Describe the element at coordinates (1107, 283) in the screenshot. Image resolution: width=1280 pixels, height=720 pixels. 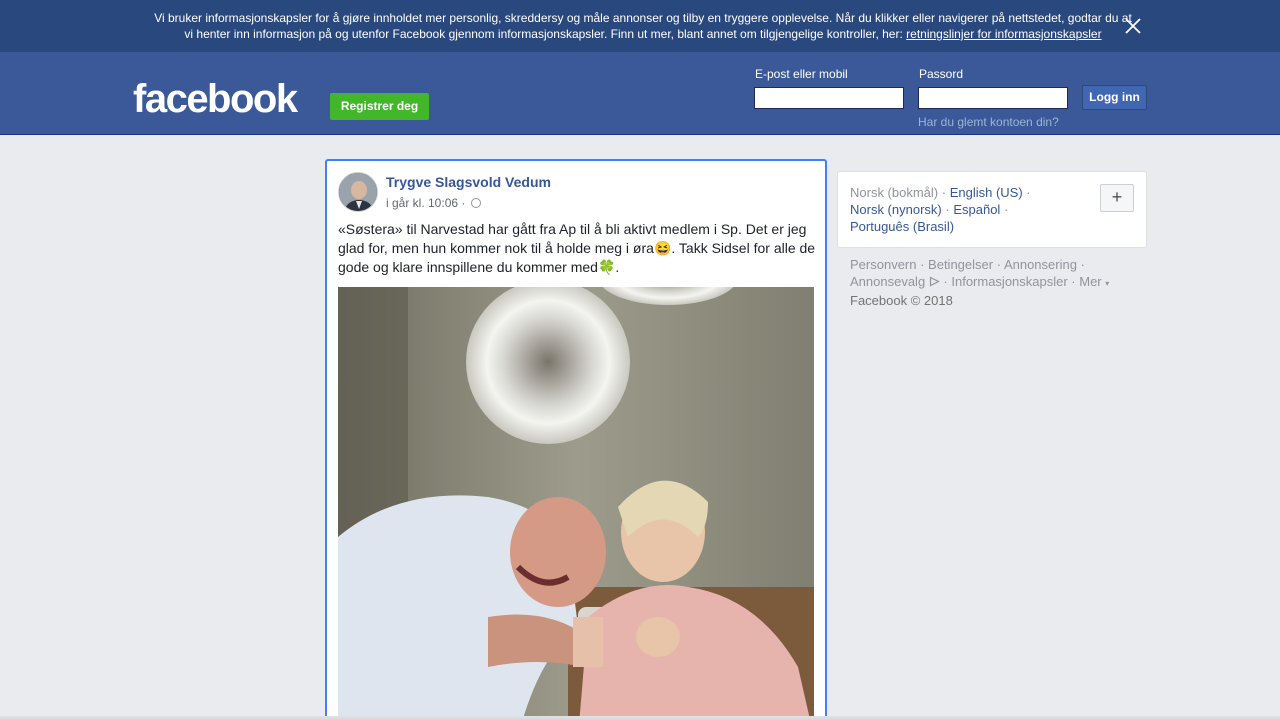
I see `chevron-down-icon: ▾` at that location.